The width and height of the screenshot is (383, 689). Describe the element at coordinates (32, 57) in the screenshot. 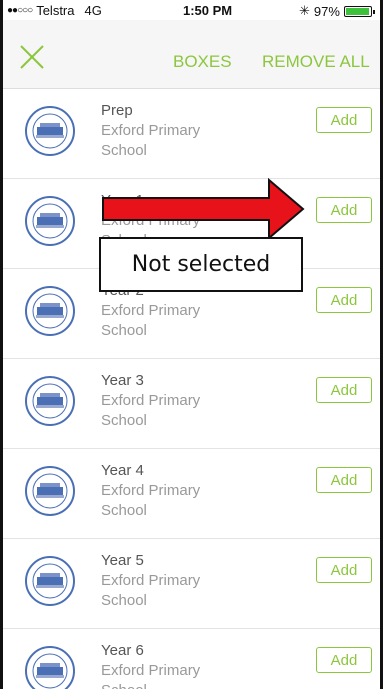

I see `x-icon` at that location.